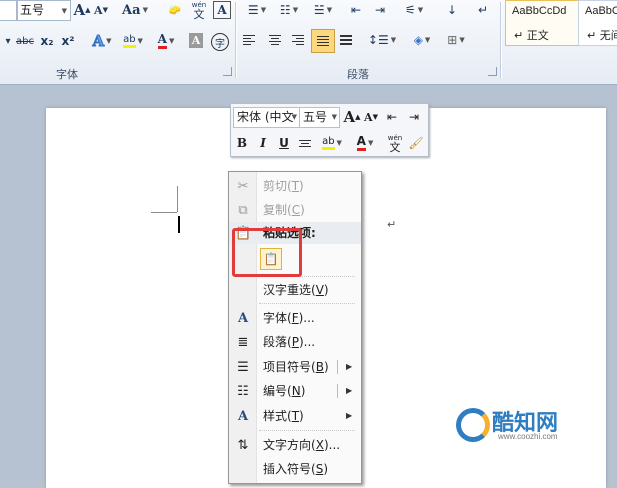 The image size is (617, 488). I want to click on align-center-button, so click(275, 40).